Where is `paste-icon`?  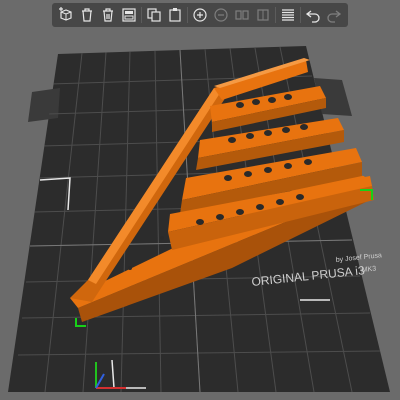 paste-icon is located at coordinates (175, 15).